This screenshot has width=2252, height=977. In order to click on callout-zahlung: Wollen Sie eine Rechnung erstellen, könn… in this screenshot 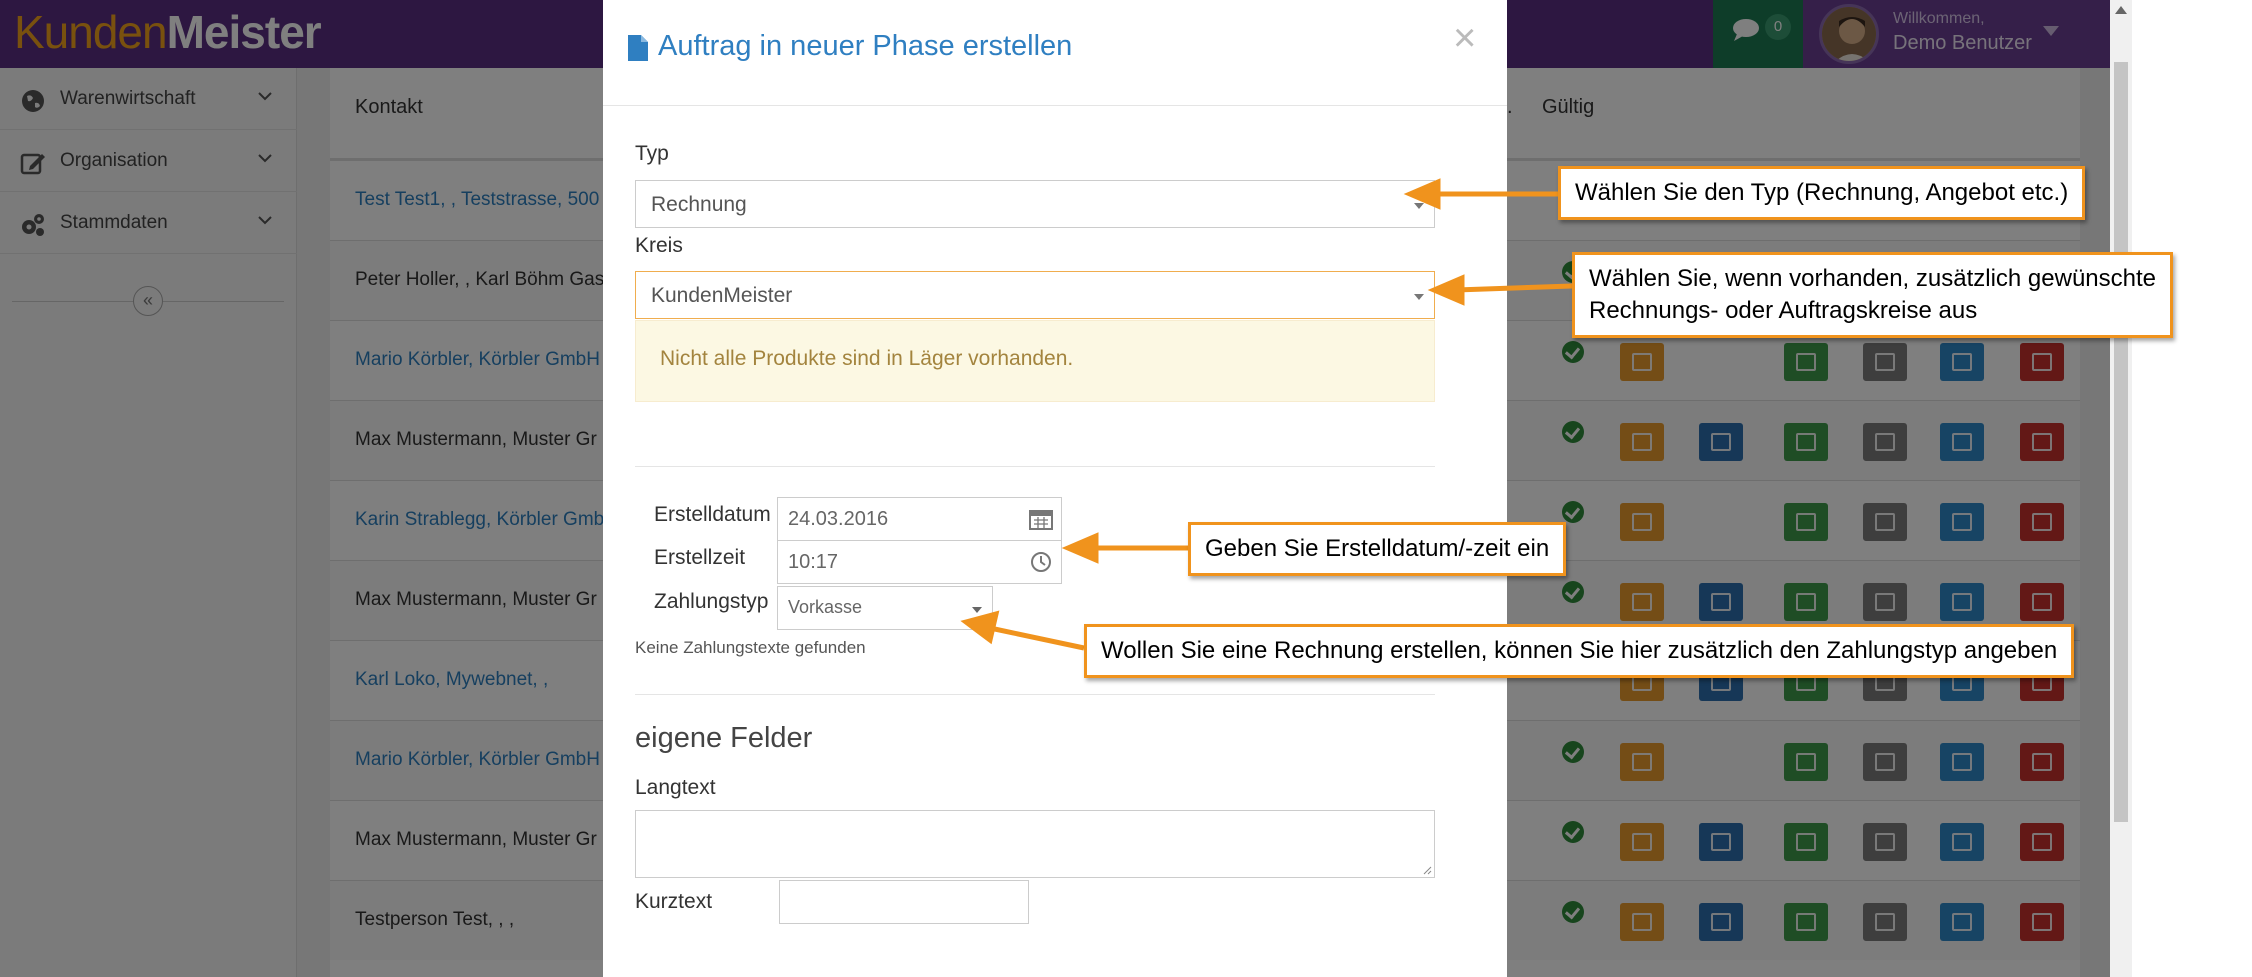, I will do `click(1579, 651)`.